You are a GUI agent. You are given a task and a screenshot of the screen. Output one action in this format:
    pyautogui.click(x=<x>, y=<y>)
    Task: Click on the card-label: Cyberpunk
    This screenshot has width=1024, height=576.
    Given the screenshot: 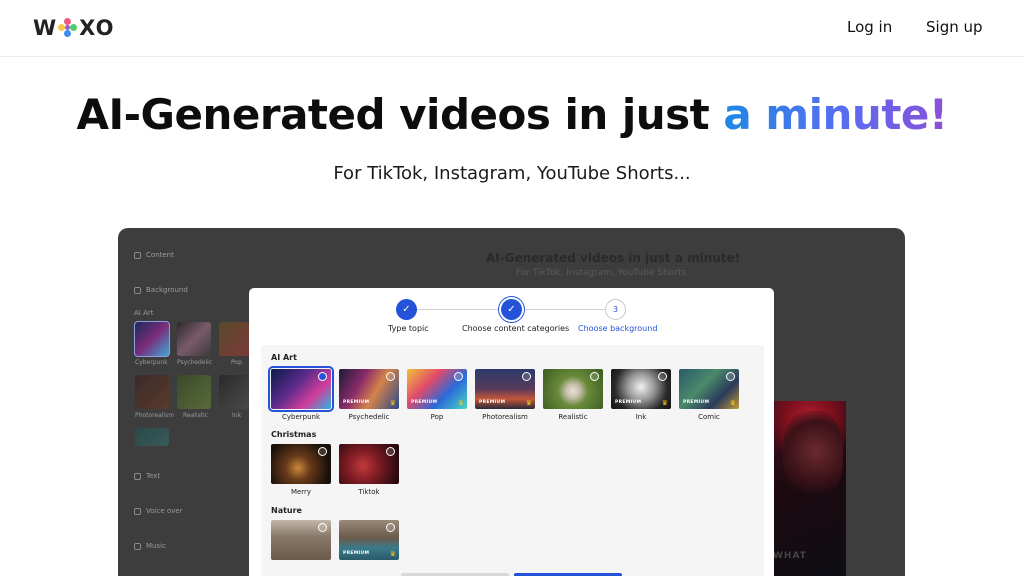 What is the action you would take?
    pyautogui.click(x=301, y=417)
    